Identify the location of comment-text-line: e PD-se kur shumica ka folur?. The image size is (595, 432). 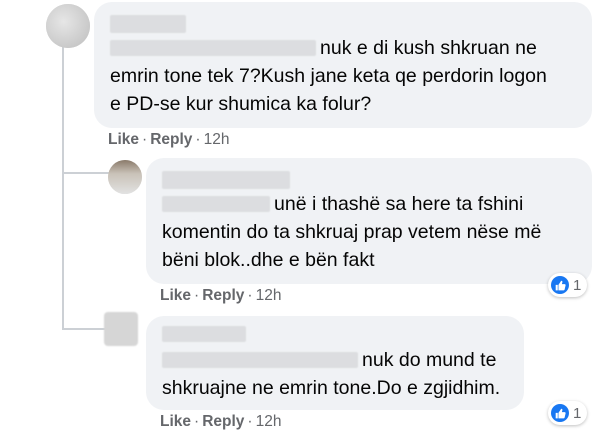
(241, 104).